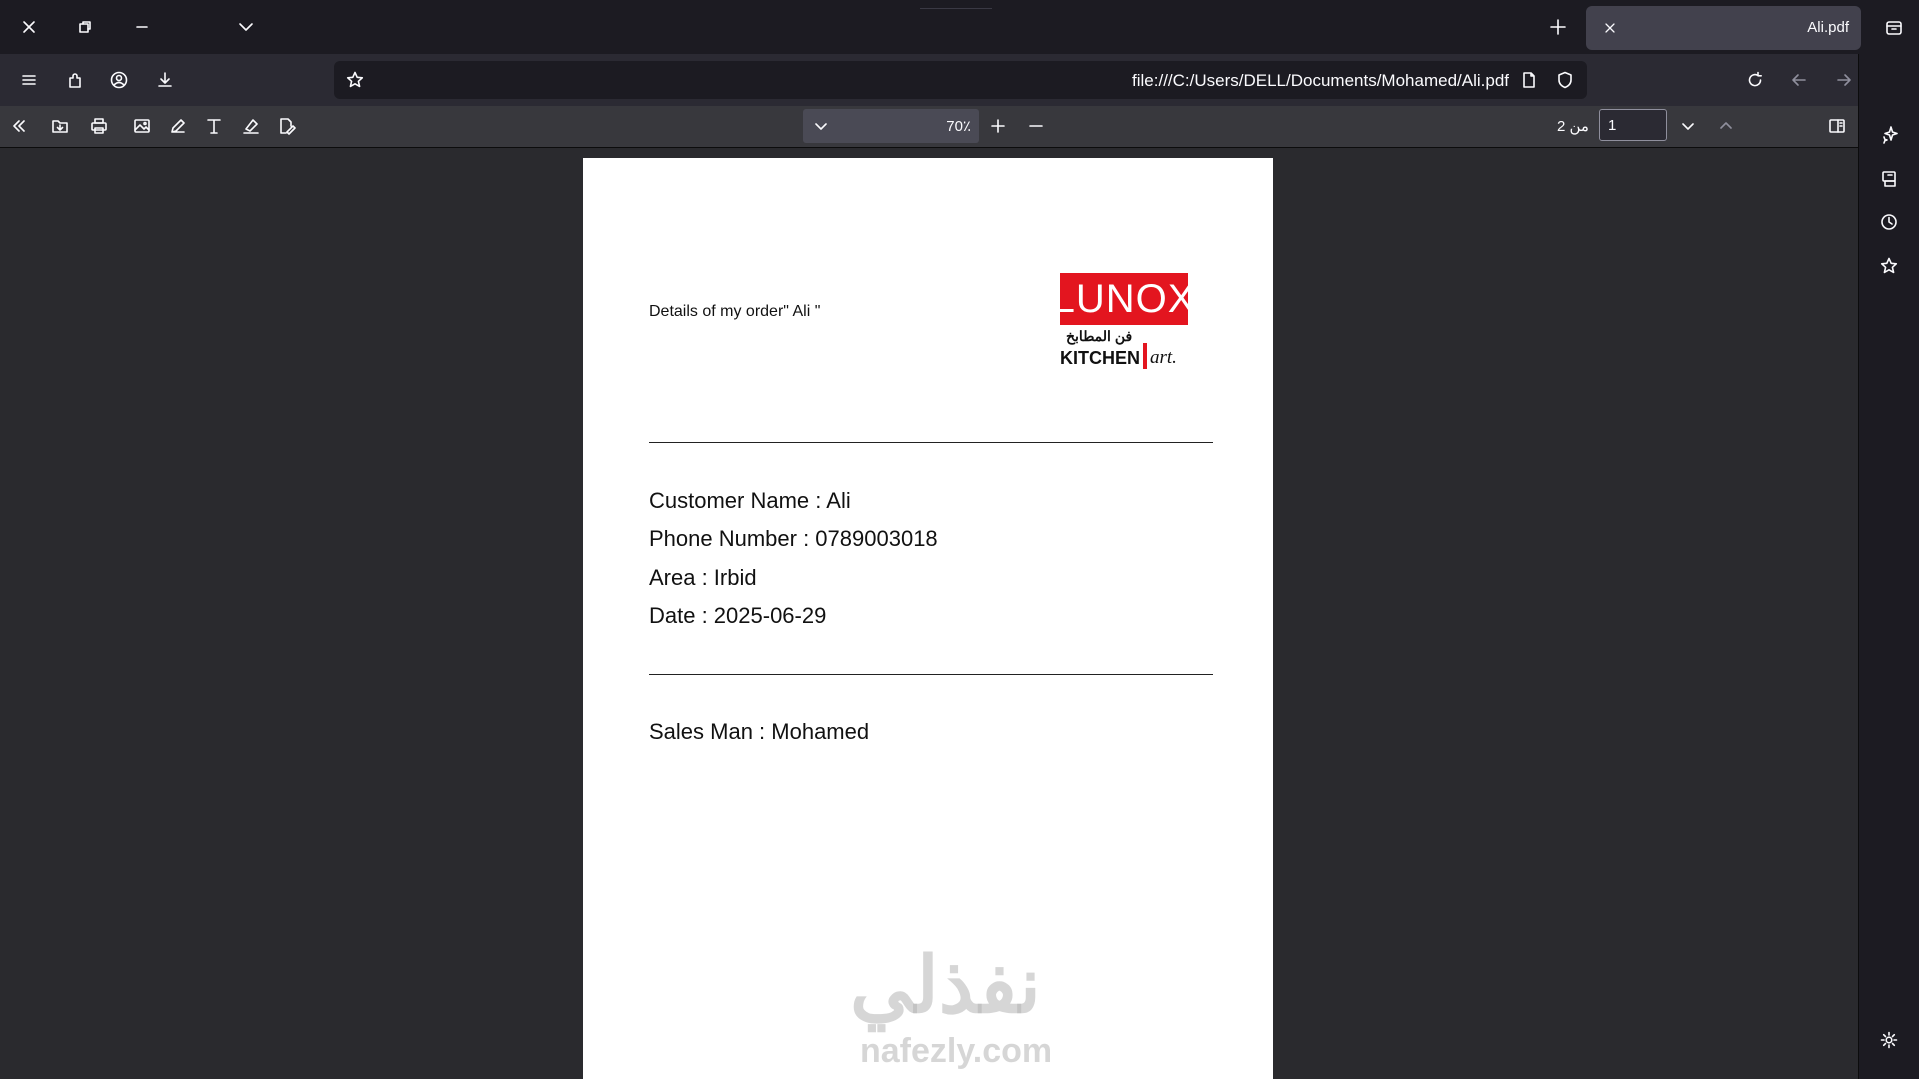 The width and height of the screenshot is (1919, 1079). Describe the element at coordinates (959, 27) in the screenshot. I see `title-bar: Ali.pdf` at that location.